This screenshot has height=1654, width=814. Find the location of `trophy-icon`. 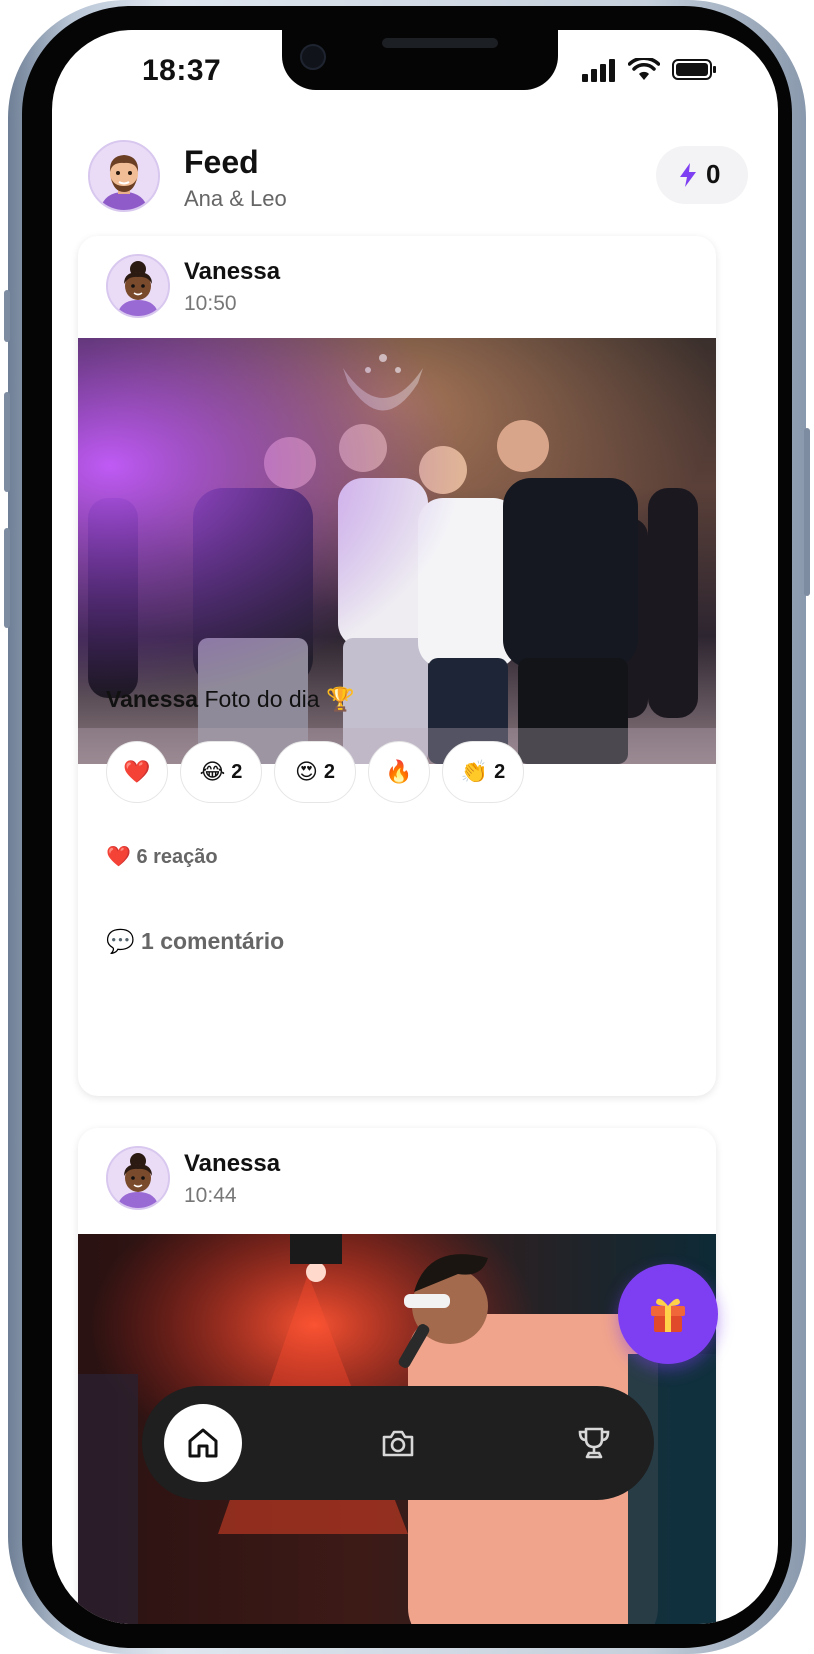

trophy-icon is located at coordinates (594, 1443).